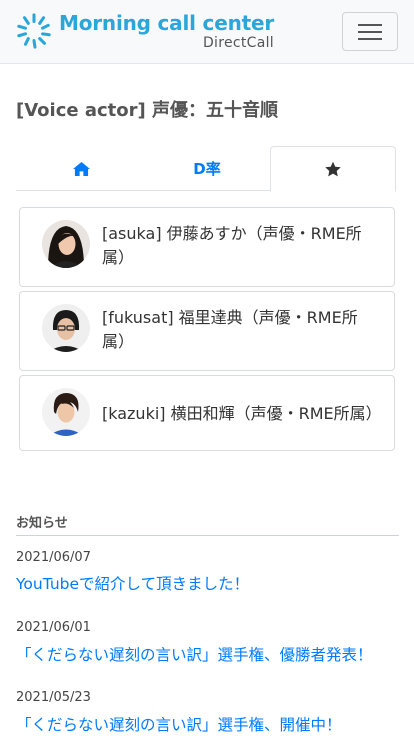 This screenshot has height=736, width=414. I want to click on actor-card-asuka: [asuka] 伊藤あすか（声優・RME所属）, so click(207, 247).